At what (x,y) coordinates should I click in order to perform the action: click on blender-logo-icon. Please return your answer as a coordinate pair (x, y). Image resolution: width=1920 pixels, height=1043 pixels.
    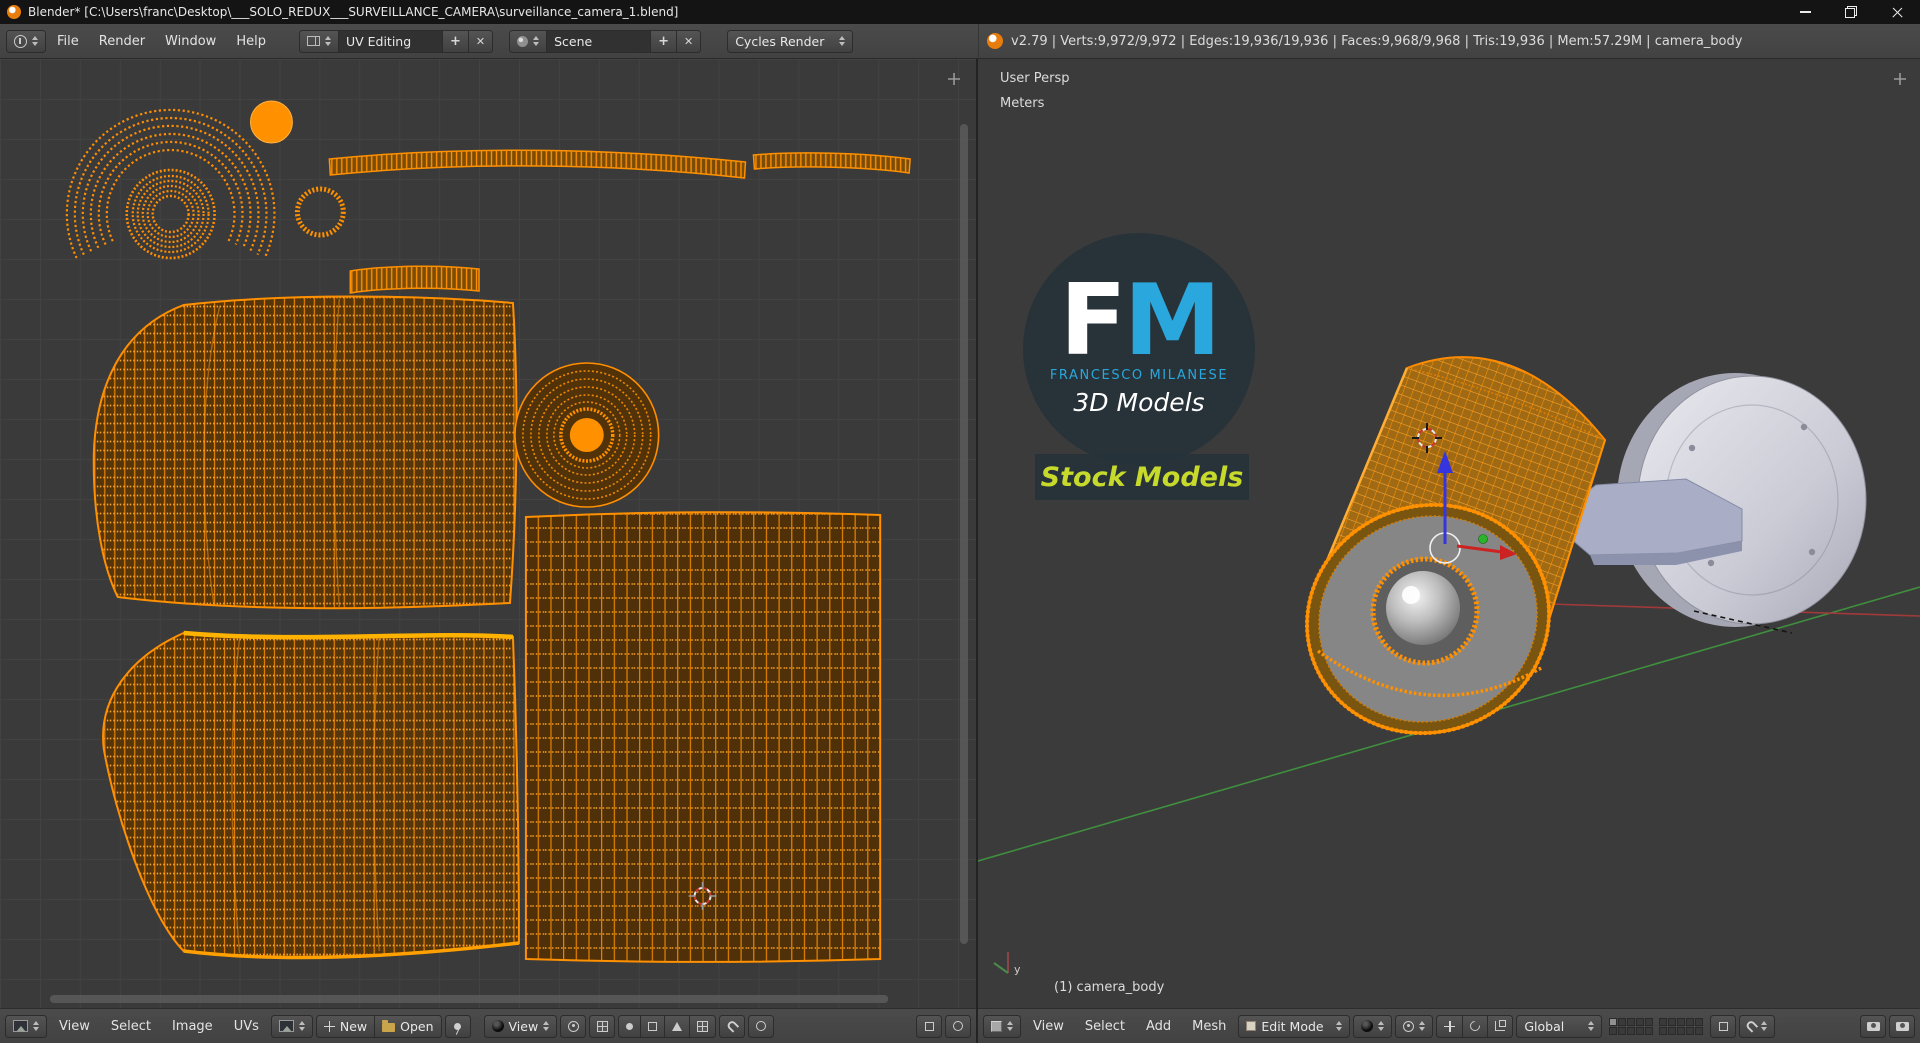
    Looking at the image, I should click on (995, 41).